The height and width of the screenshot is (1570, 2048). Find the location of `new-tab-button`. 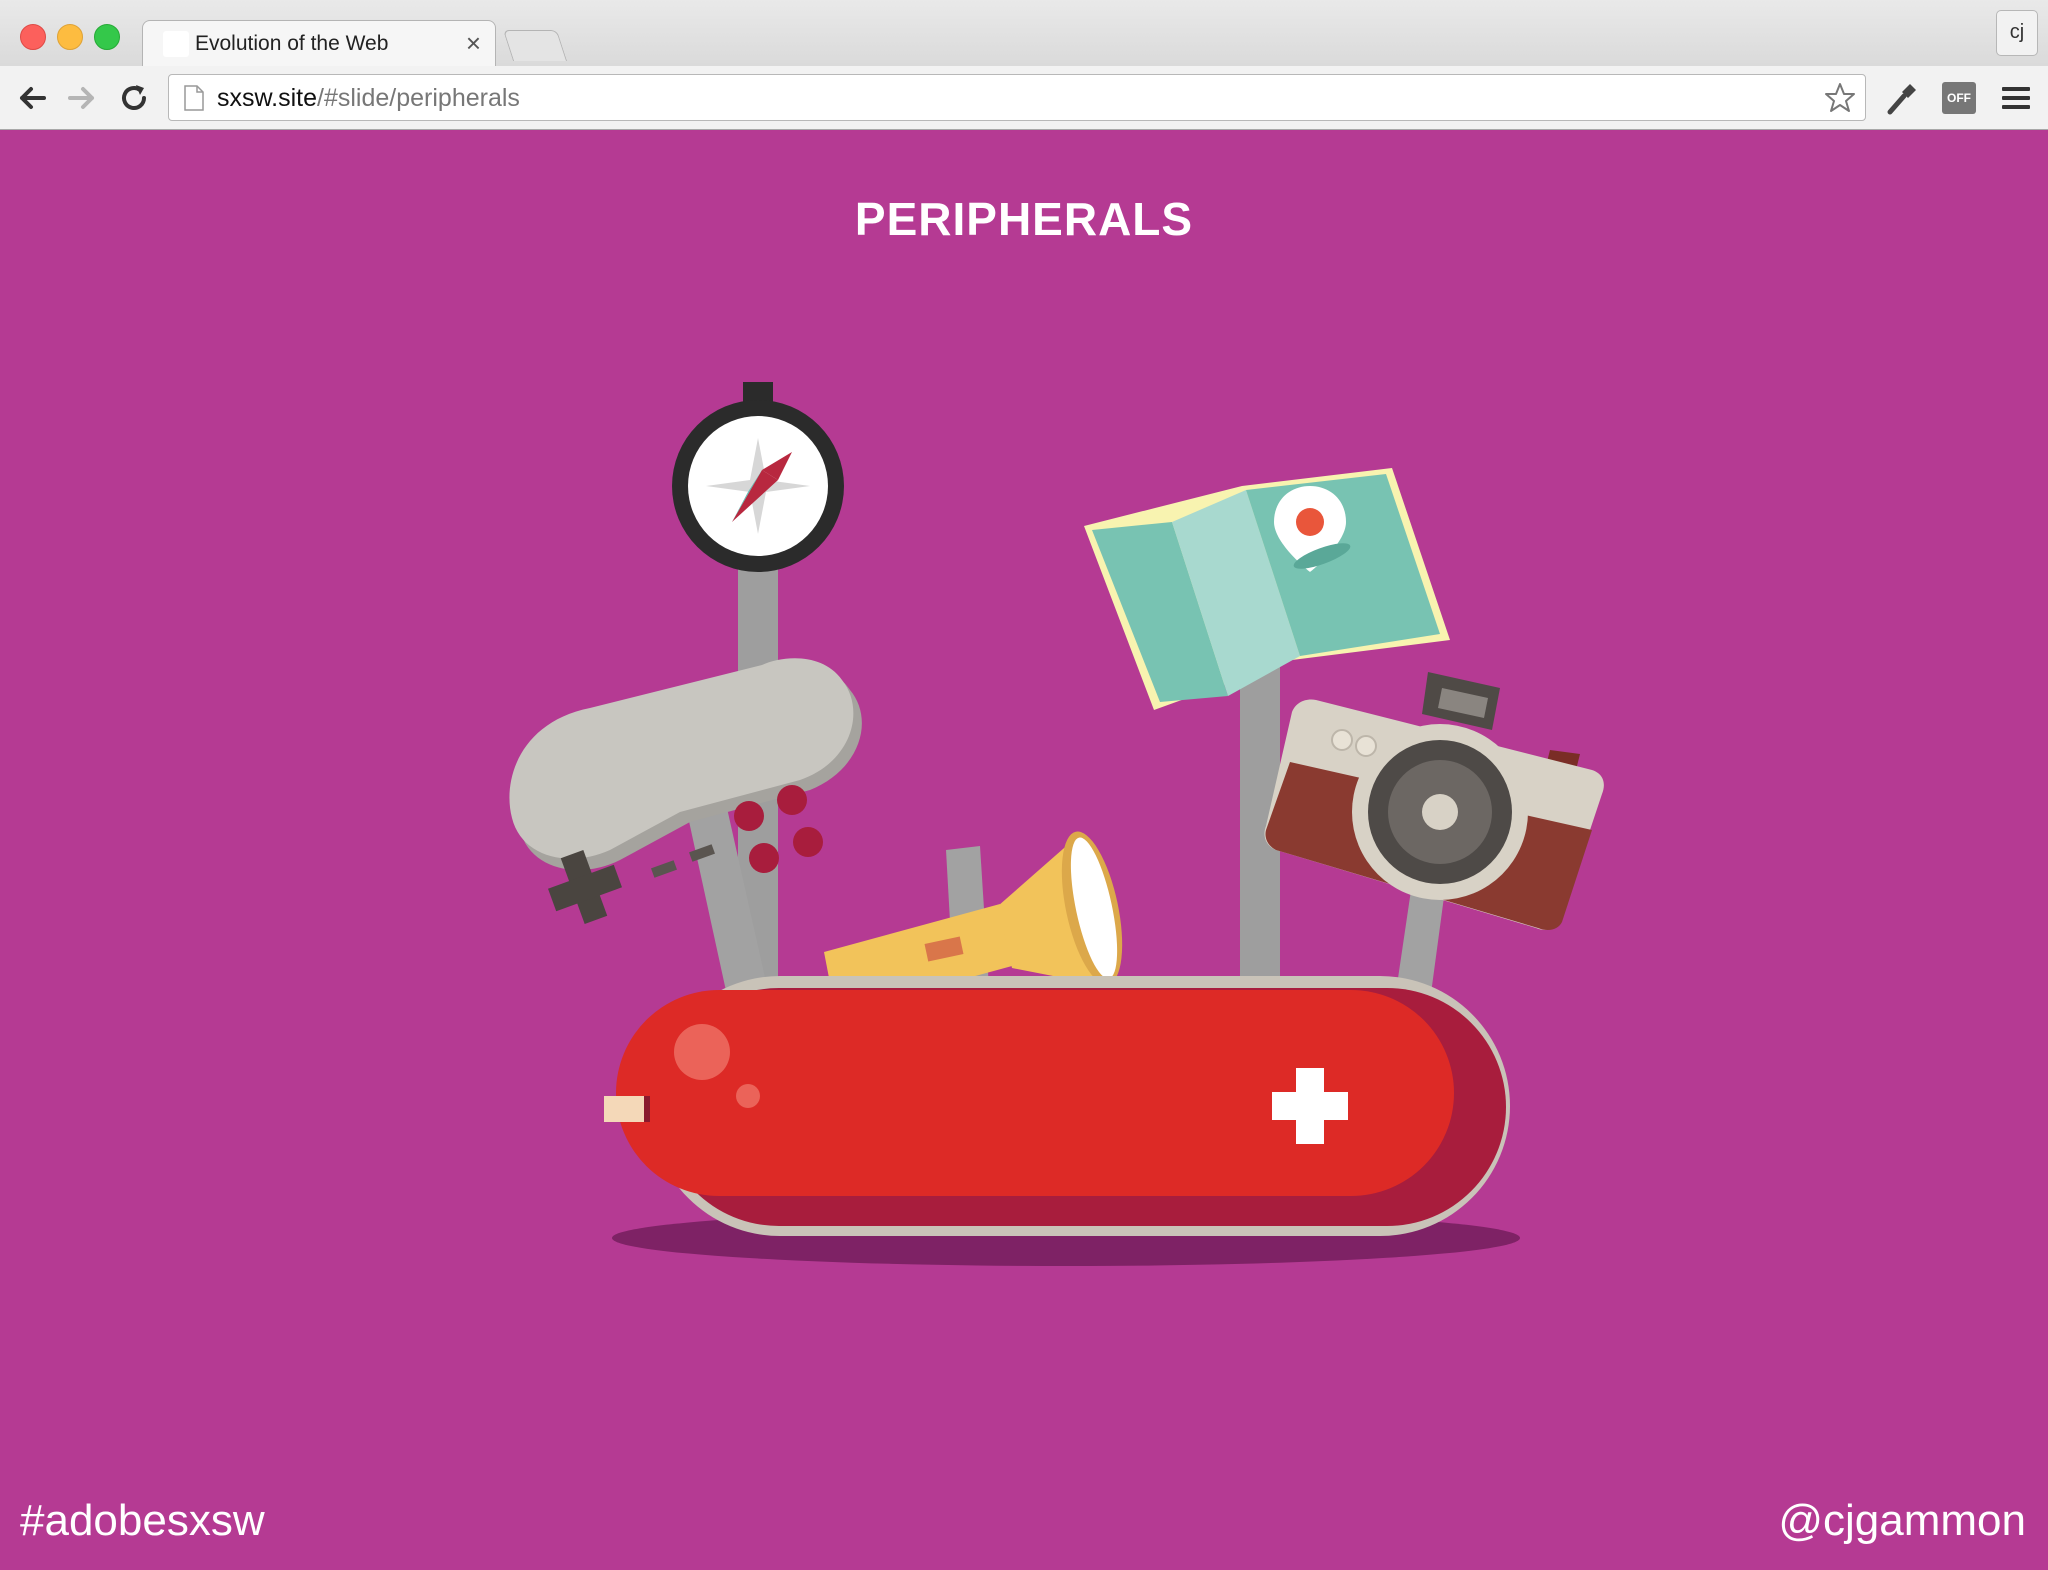

new-tab-button is located at coordinates (535, 45).